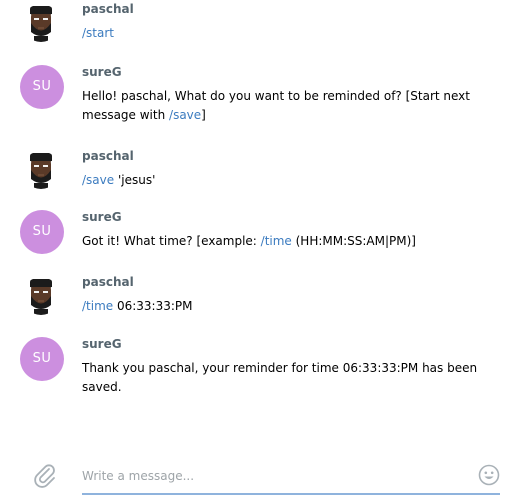 The height and width of the screenshot is (497, 507). I want to click on message-text-segment: Got it! What time? [example:, so click(171, 241).